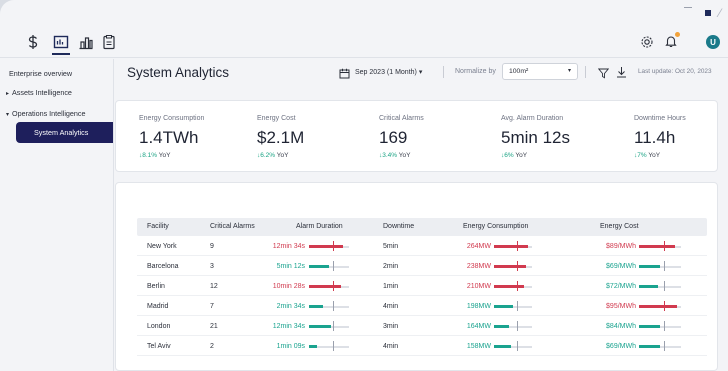 This screenshot has width=728, height=371. I want to click on cell-duration-value: 12min 34s, so click(288, 246).